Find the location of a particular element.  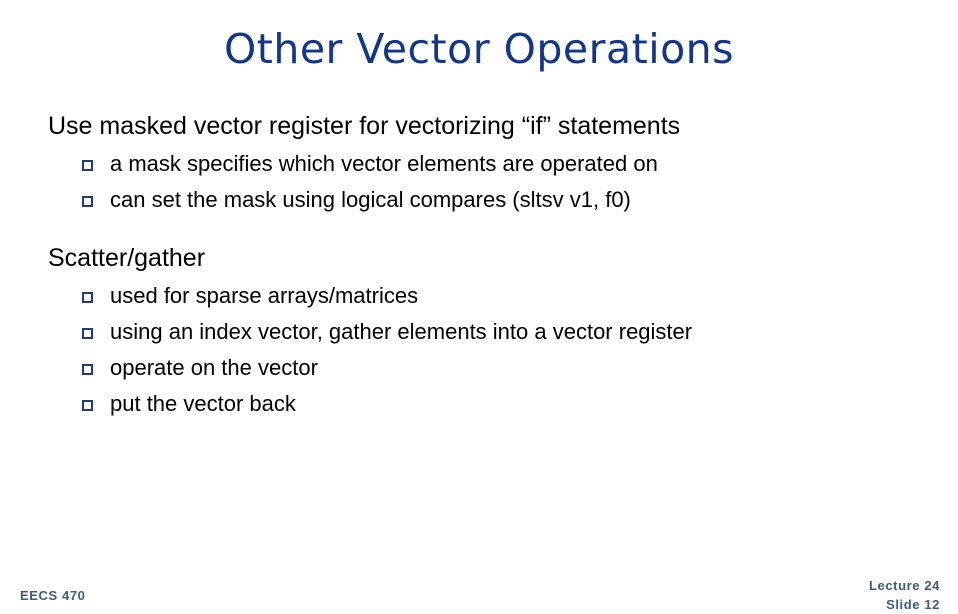

page-title: Other Vector Operations is located at coordinates (479, 49).